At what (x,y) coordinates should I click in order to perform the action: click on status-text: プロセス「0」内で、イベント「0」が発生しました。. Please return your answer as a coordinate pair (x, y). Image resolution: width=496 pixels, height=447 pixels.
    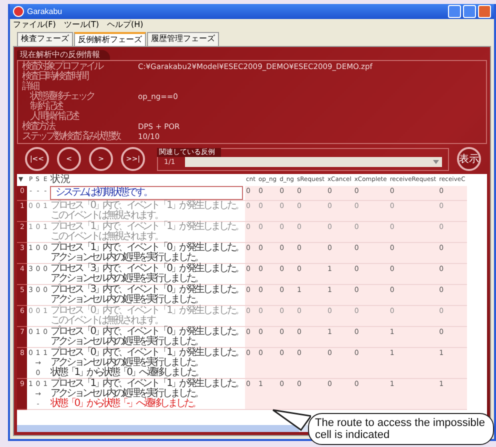
    Looking at the image, I should click on (146, 332).